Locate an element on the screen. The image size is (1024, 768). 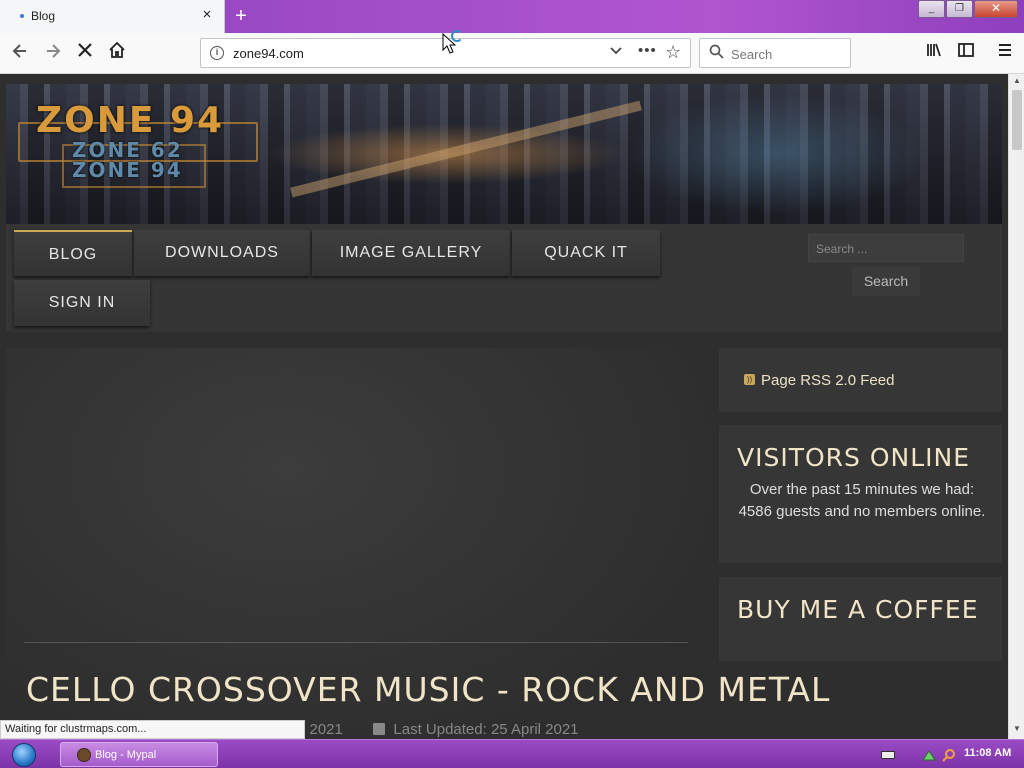
coffee-panel: BUY ME A COFFEE is located at coordinates (860, 619).